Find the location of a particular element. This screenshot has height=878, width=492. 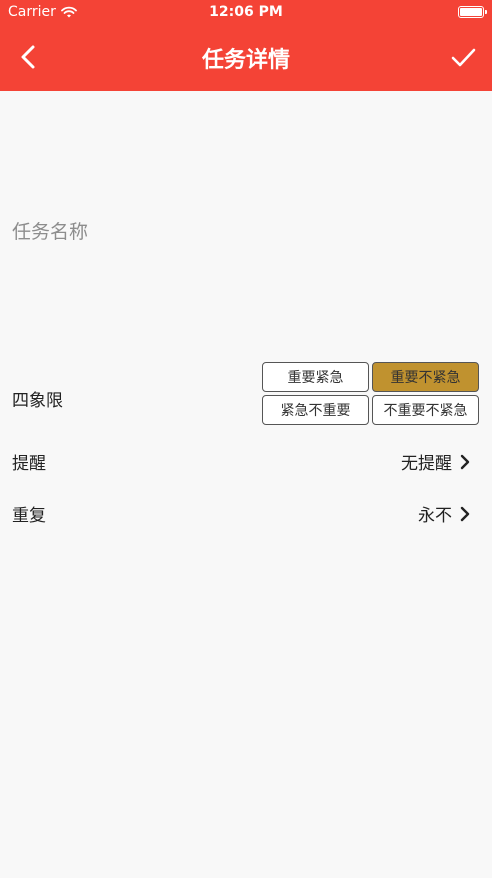

quadrant-important-urgent: 重要紧急 is located at coordinates (315, 377).